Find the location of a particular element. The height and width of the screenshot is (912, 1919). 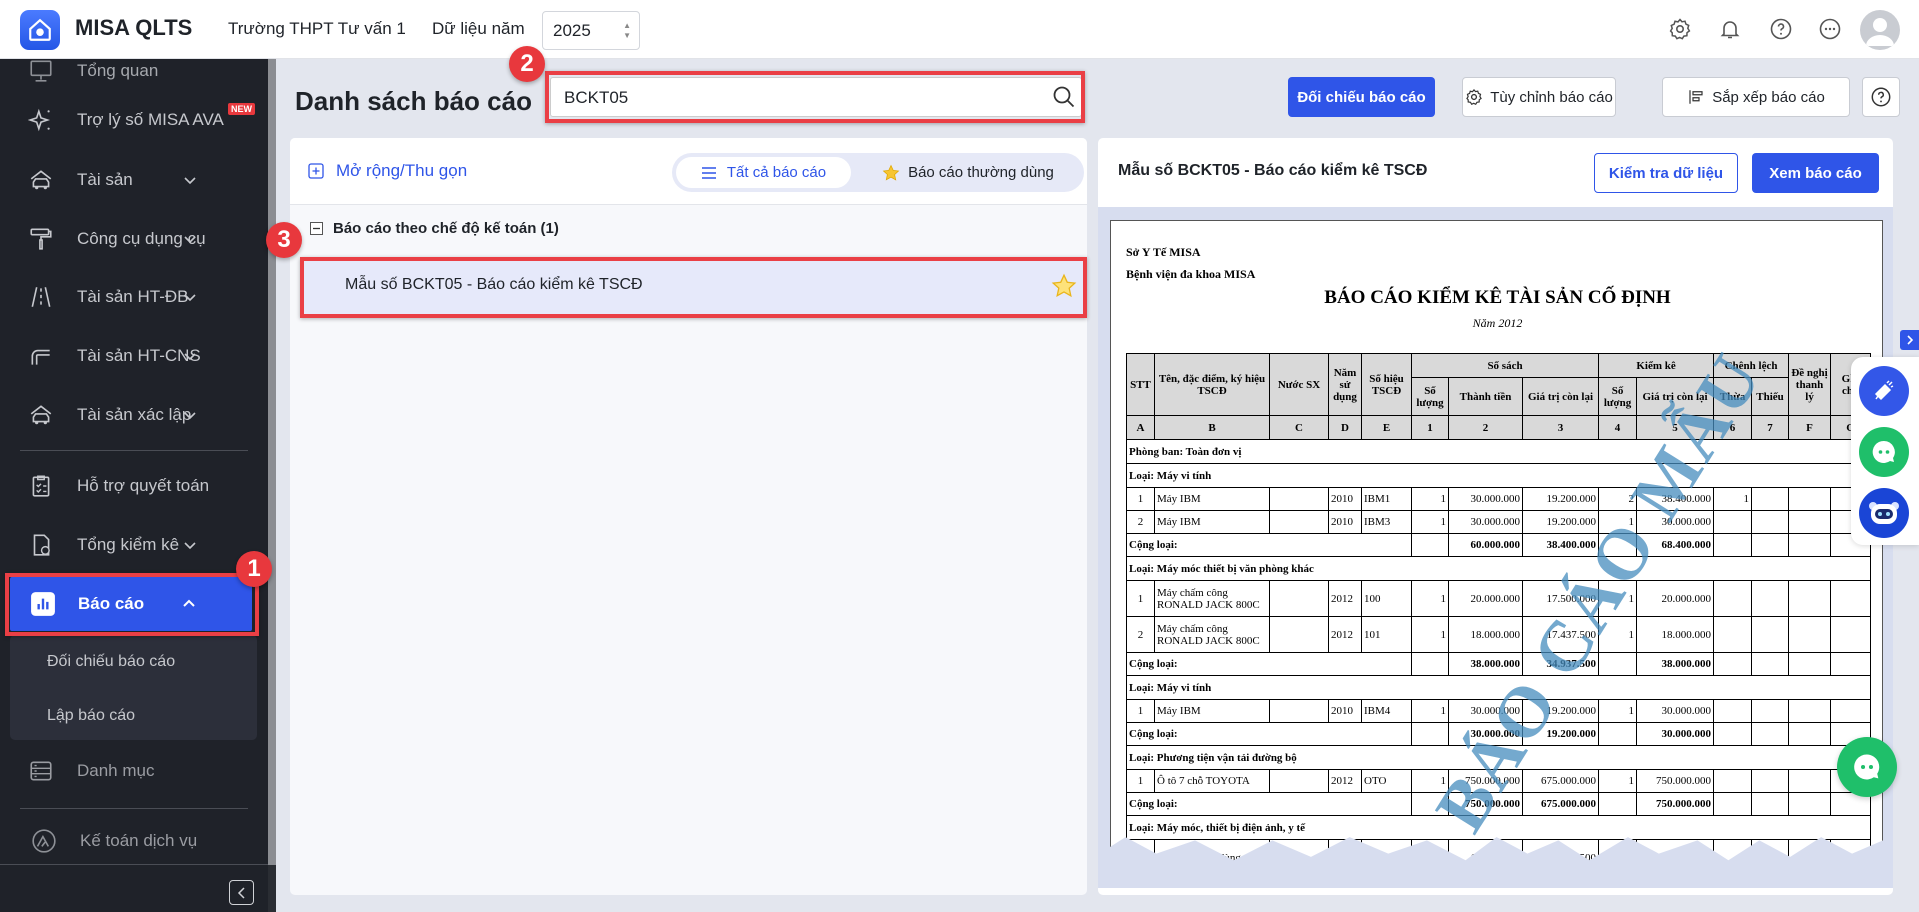

compare-report-button: Đối chiếu báo cáo is located at coordinates (1361, 97).